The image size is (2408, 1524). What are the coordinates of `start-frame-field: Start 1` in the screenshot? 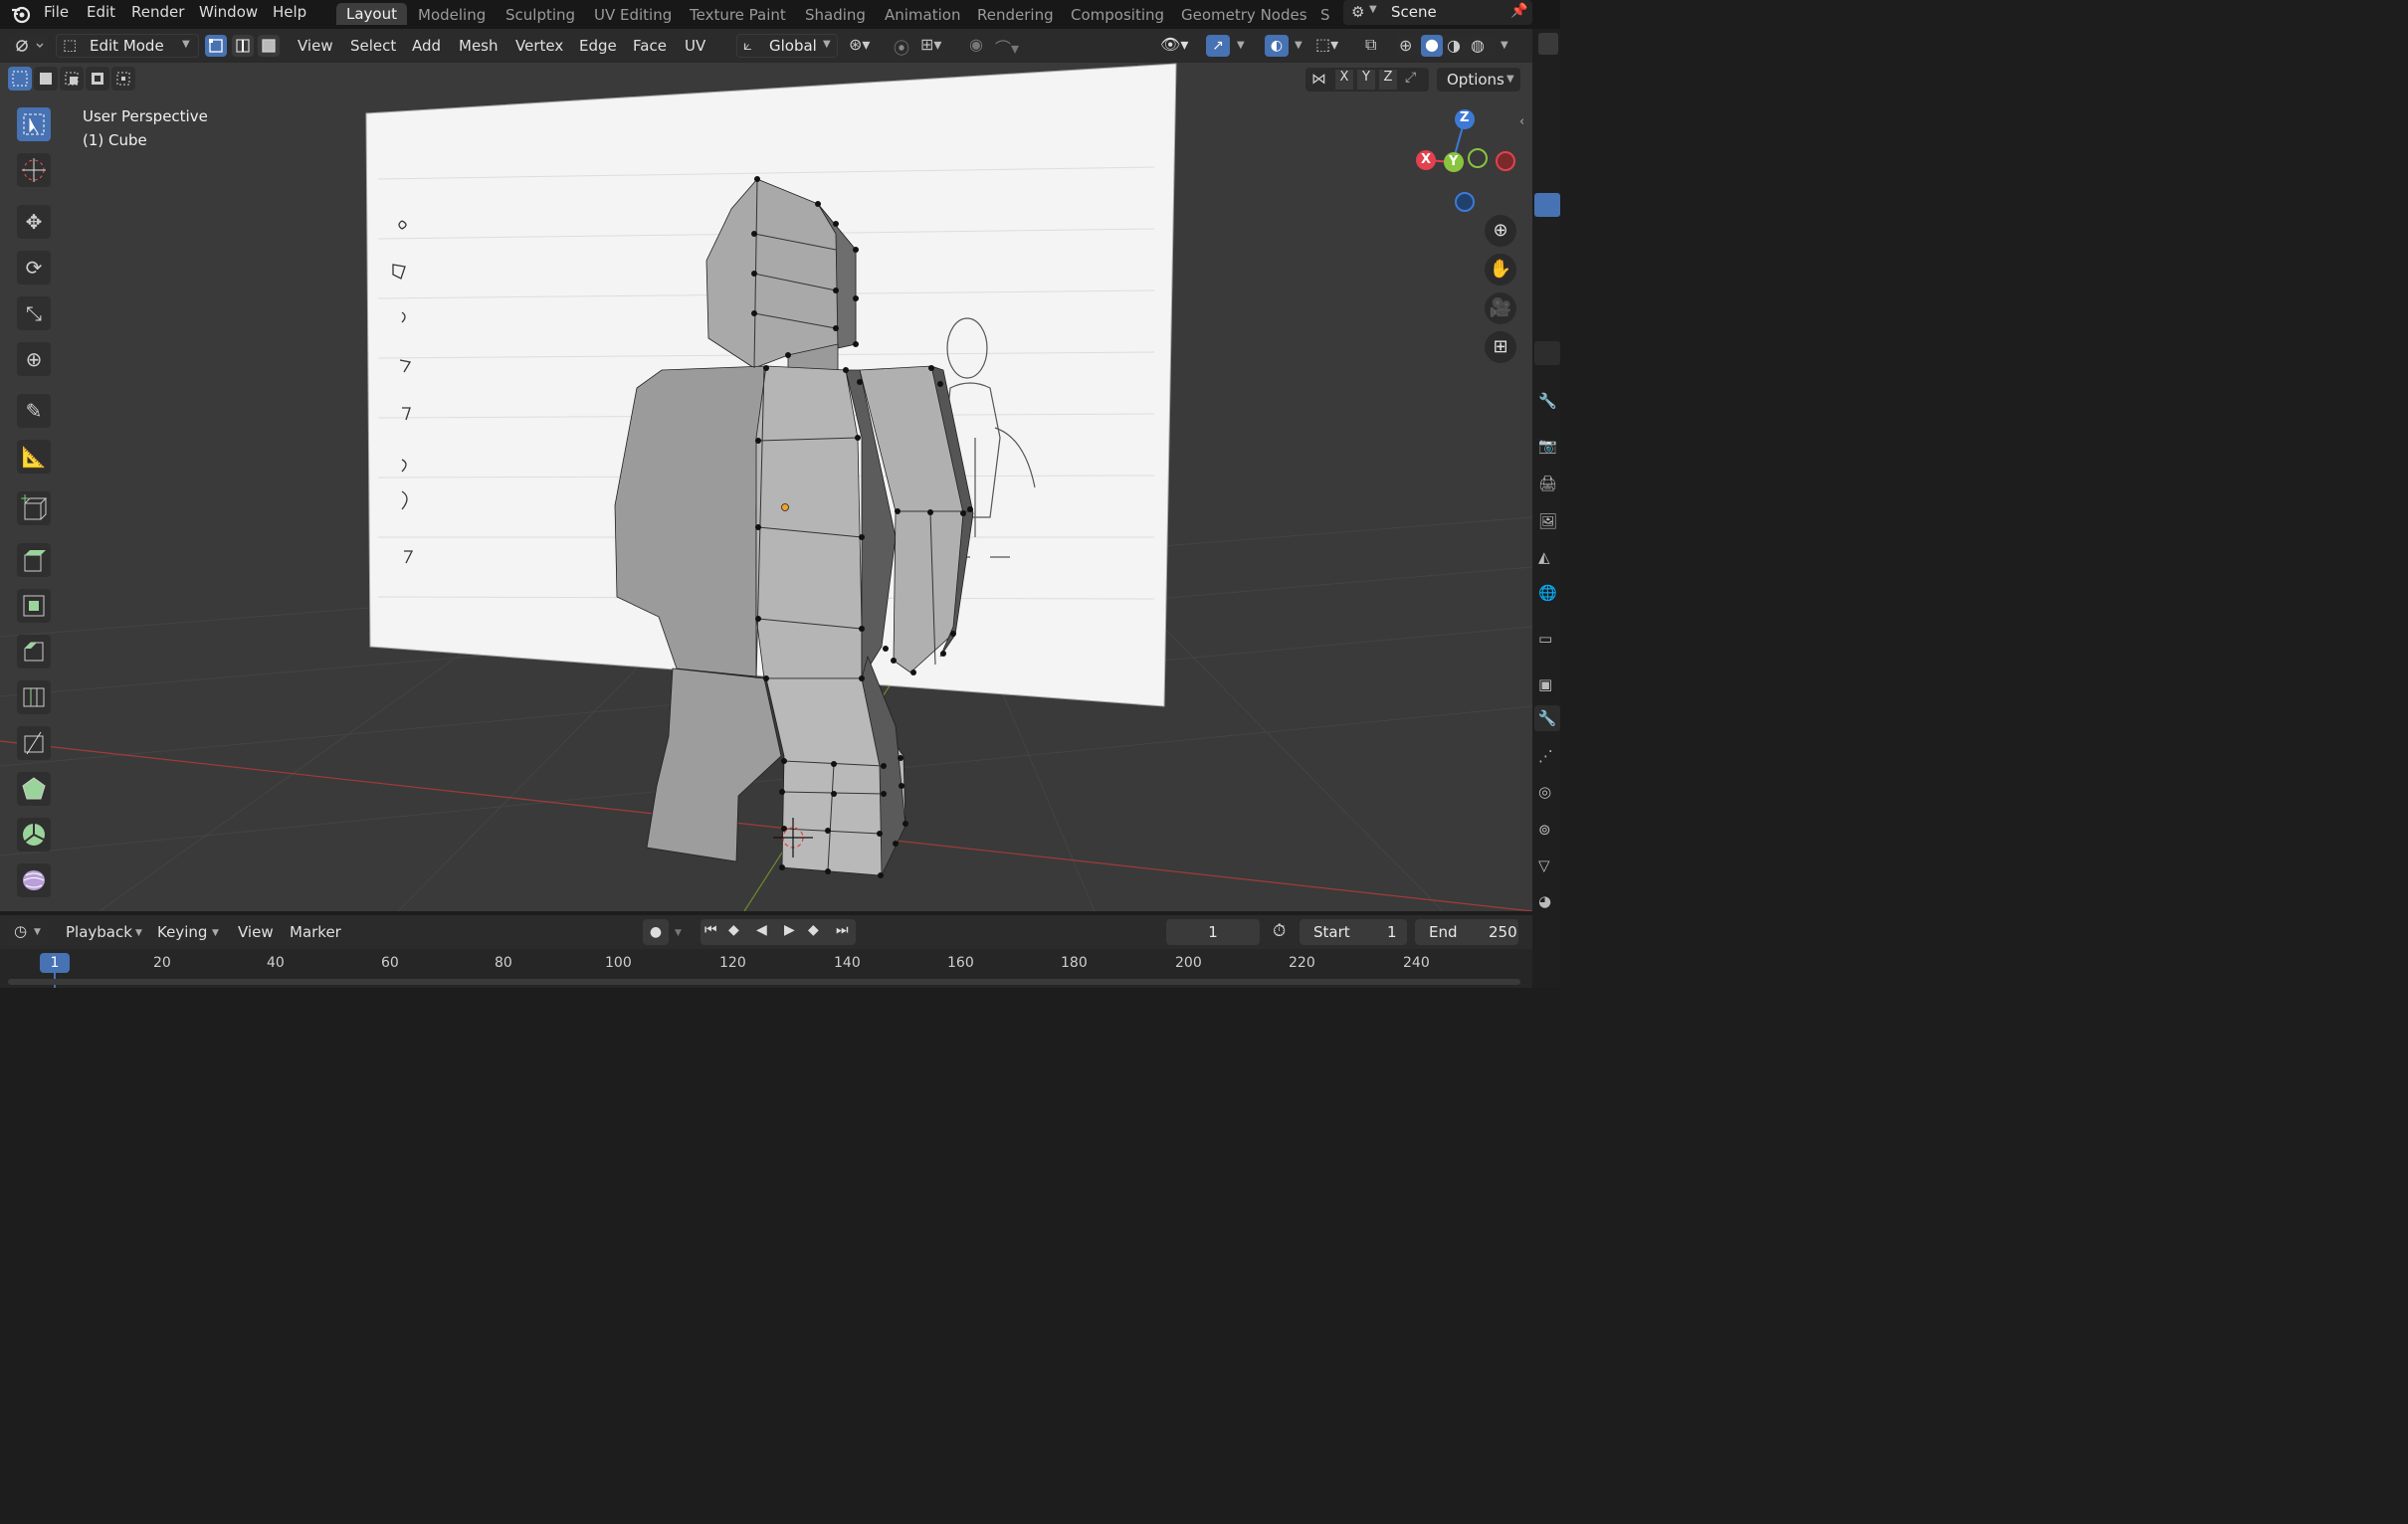 It's located at (1353, 932).